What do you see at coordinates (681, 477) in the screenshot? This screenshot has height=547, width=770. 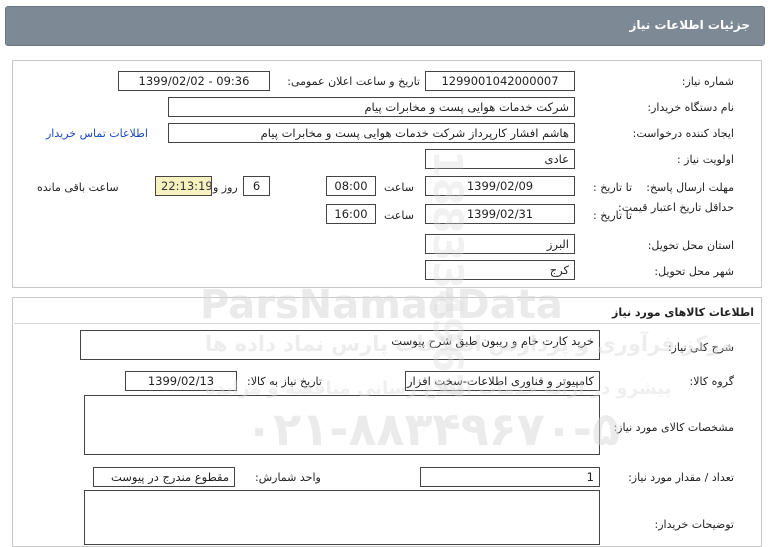 I see `quantity-label: تعداد / مقدار مورد نیاز:` at bounding box center [681, 477].